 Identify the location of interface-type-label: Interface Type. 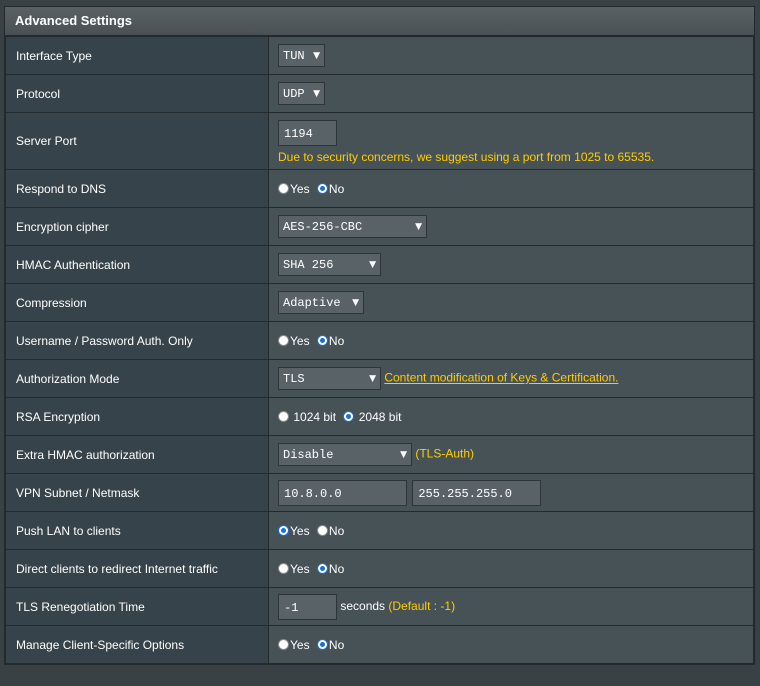
(137, 55).